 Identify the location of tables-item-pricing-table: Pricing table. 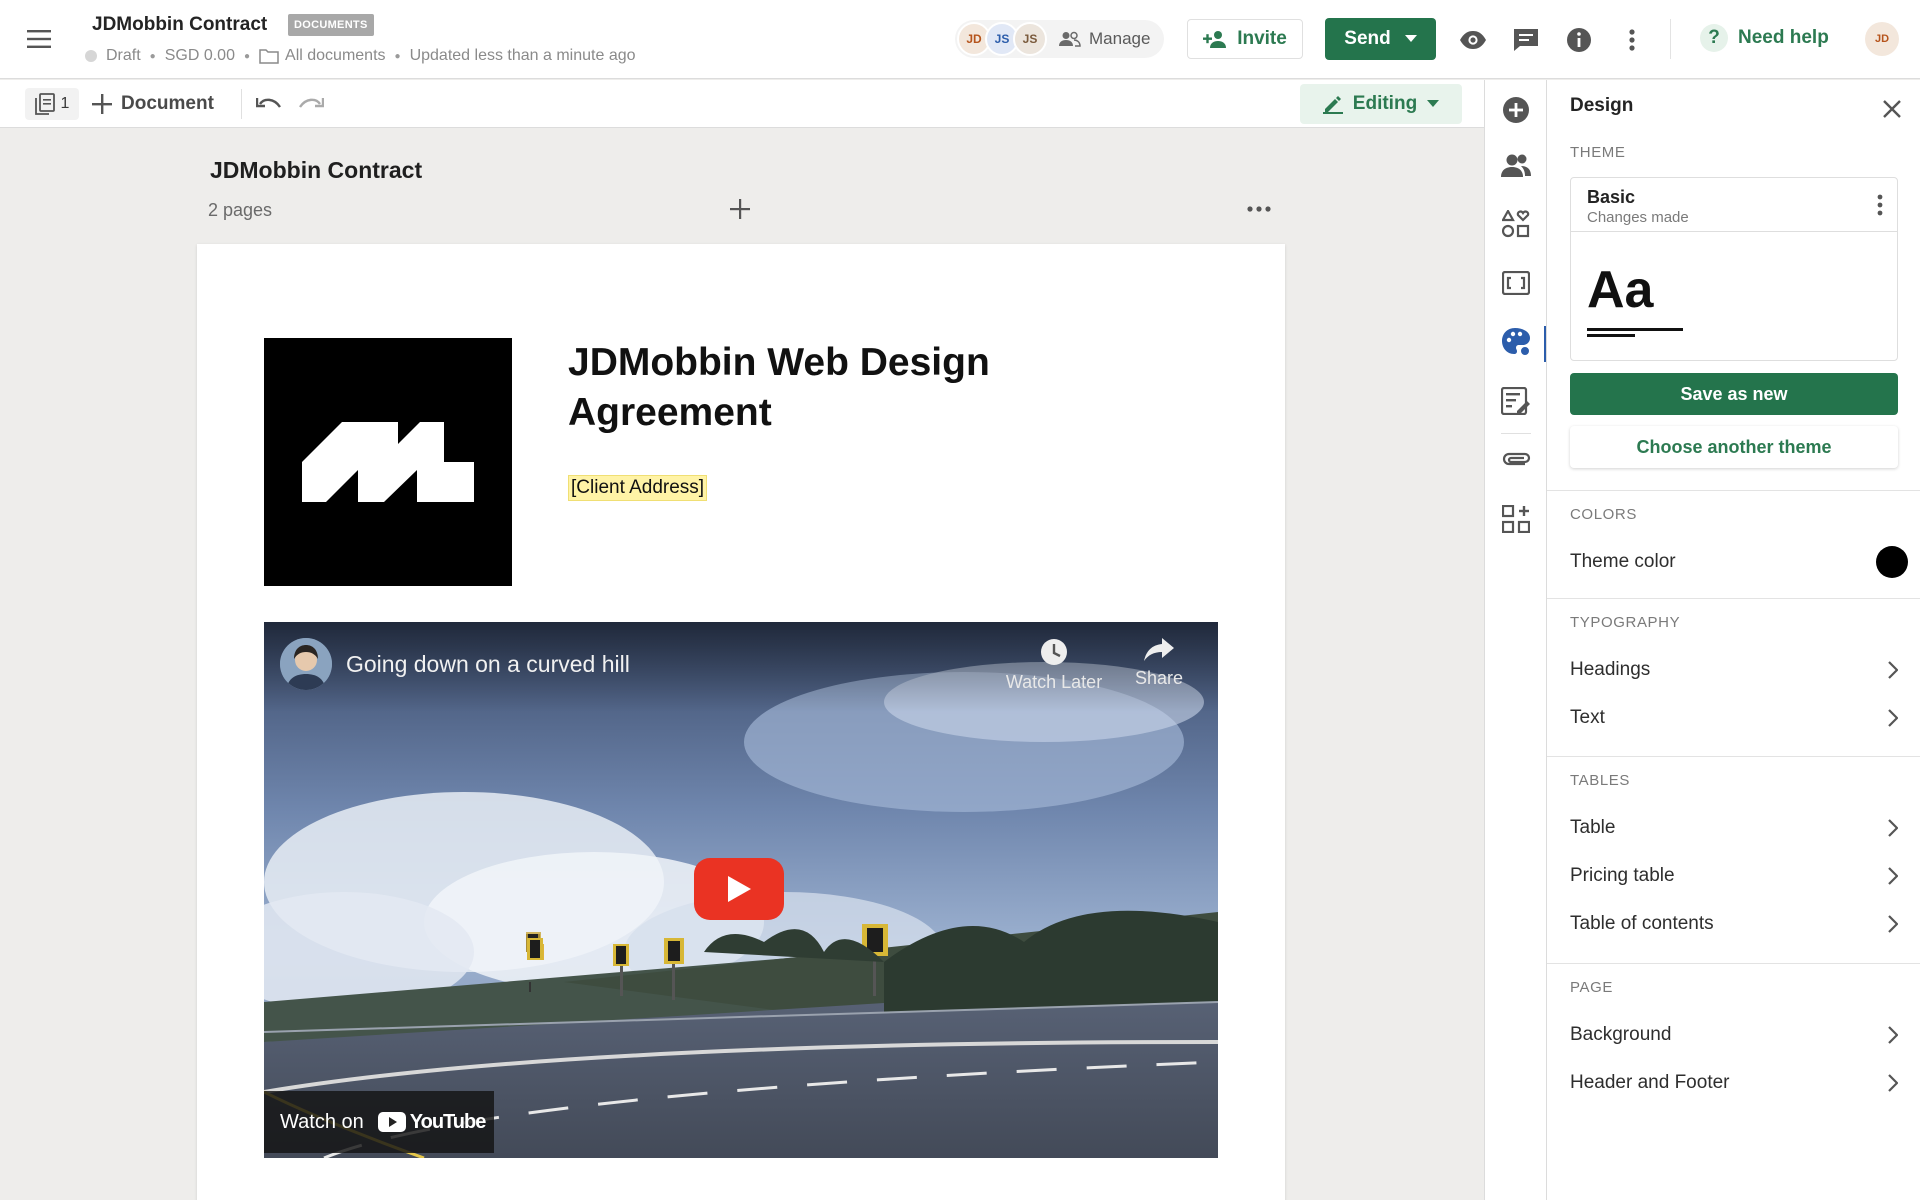
(1734, 876).